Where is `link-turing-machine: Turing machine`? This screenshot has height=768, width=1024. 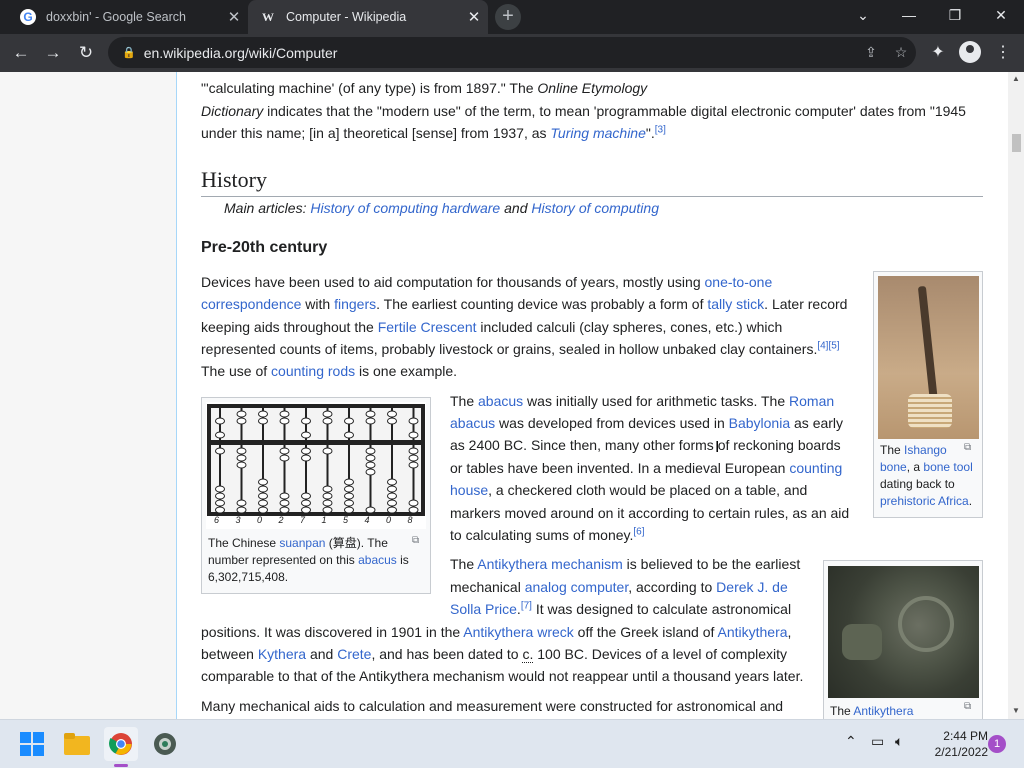 link-turing-machine: Turing machine is located at coordinates (597, 133).